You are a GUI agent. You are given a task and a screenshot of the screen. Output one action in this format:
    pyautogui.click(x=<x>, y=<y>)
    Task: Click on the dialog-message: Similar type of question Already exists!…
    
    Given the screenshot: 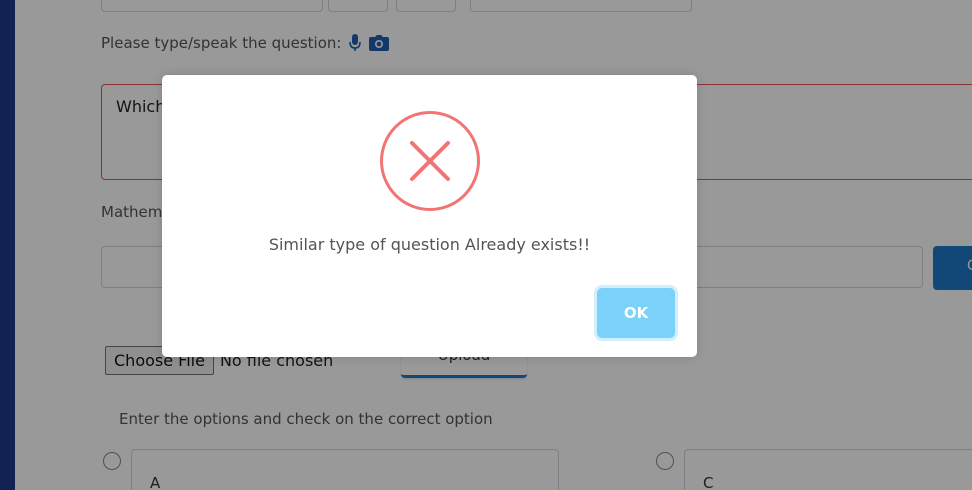 What is the action you would take?
    pyautogui.click(x=429, y=244)
    